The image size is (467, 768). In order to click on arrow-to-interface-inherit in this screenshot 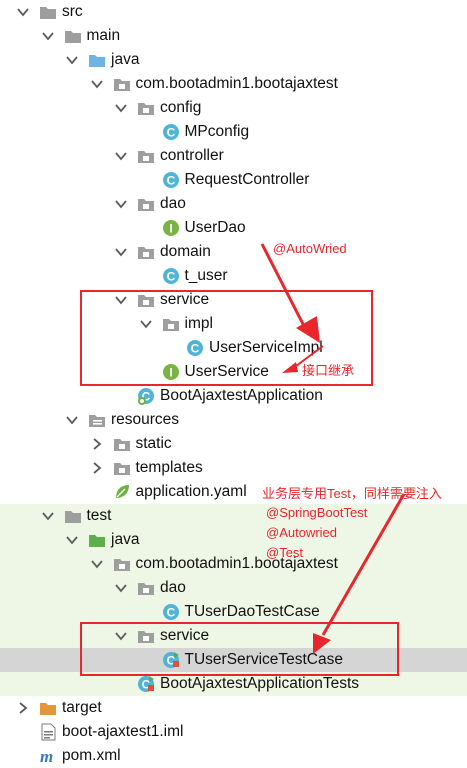, I will do `click(303, 359)`.